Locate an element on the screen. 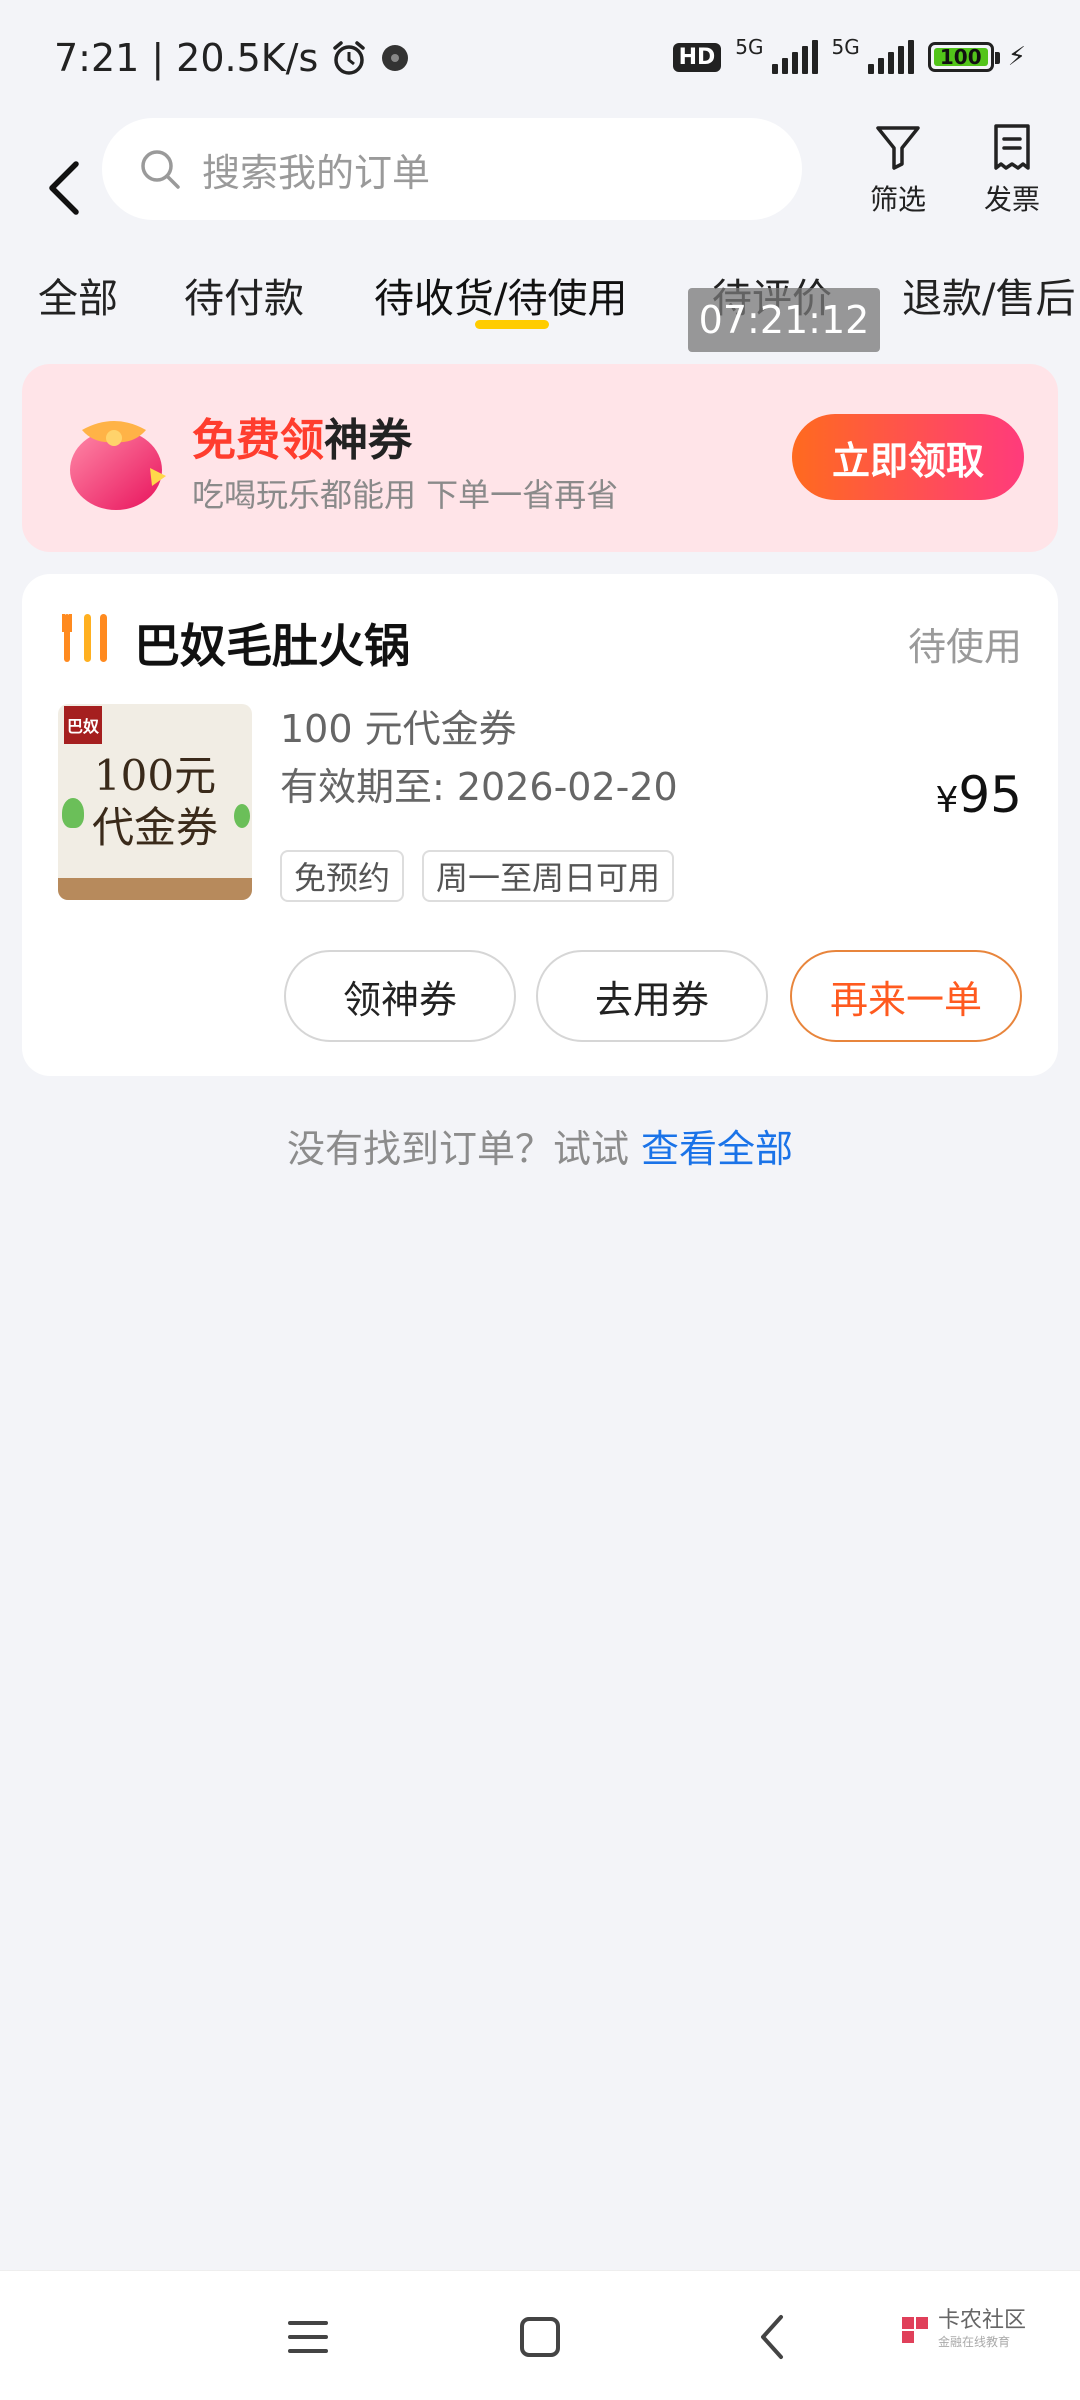 The image size is (1080, 2400). claim-now-button: 立即领取 is located at coordinates (908, 457).